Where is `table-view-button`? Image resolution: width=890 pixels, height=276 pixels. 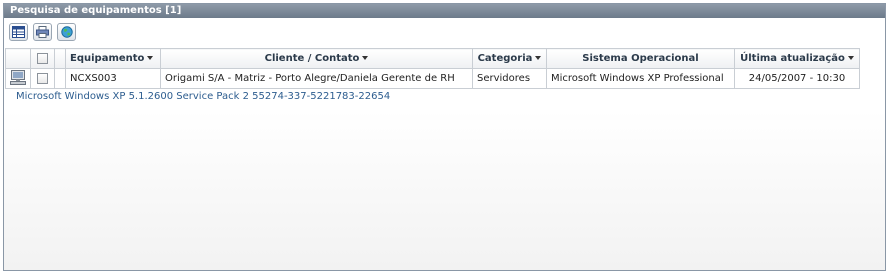 table-view-button is located at coordinates (18, 32).